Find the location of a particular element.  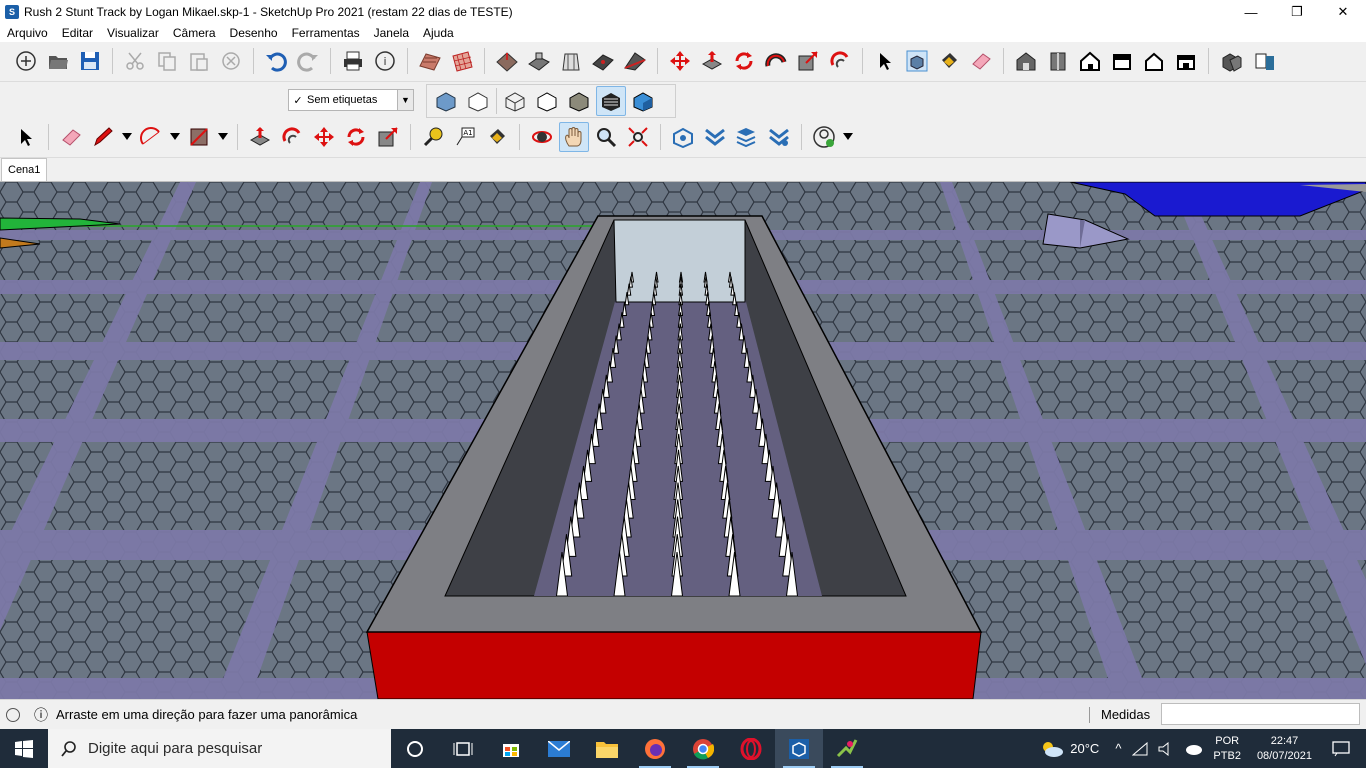

zoom-icon is located at coordinates (606, 137).